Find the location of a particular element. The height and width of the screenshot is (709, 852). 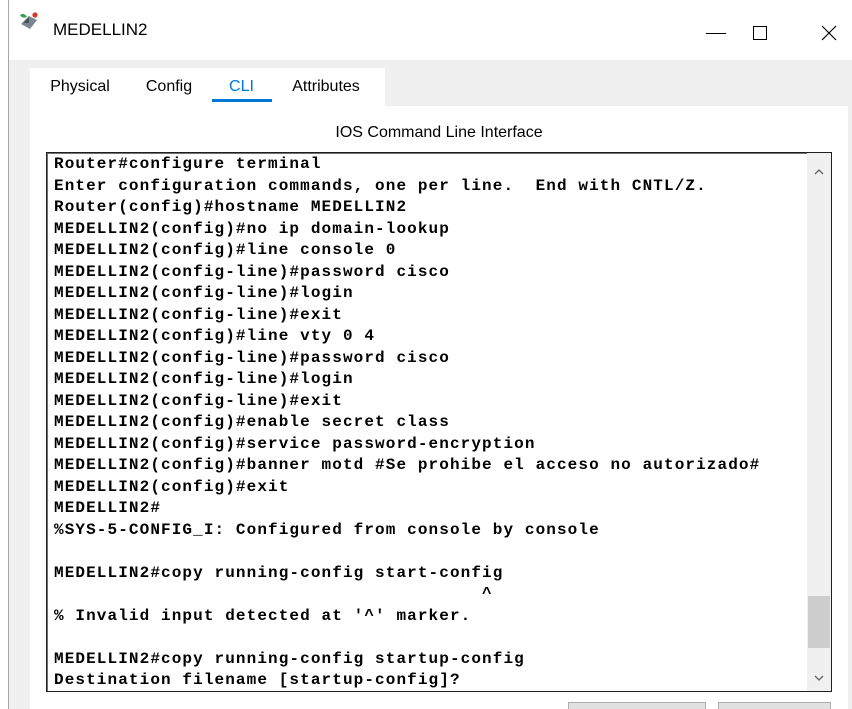

scroll-down-button is located at coordinates (819, 678).